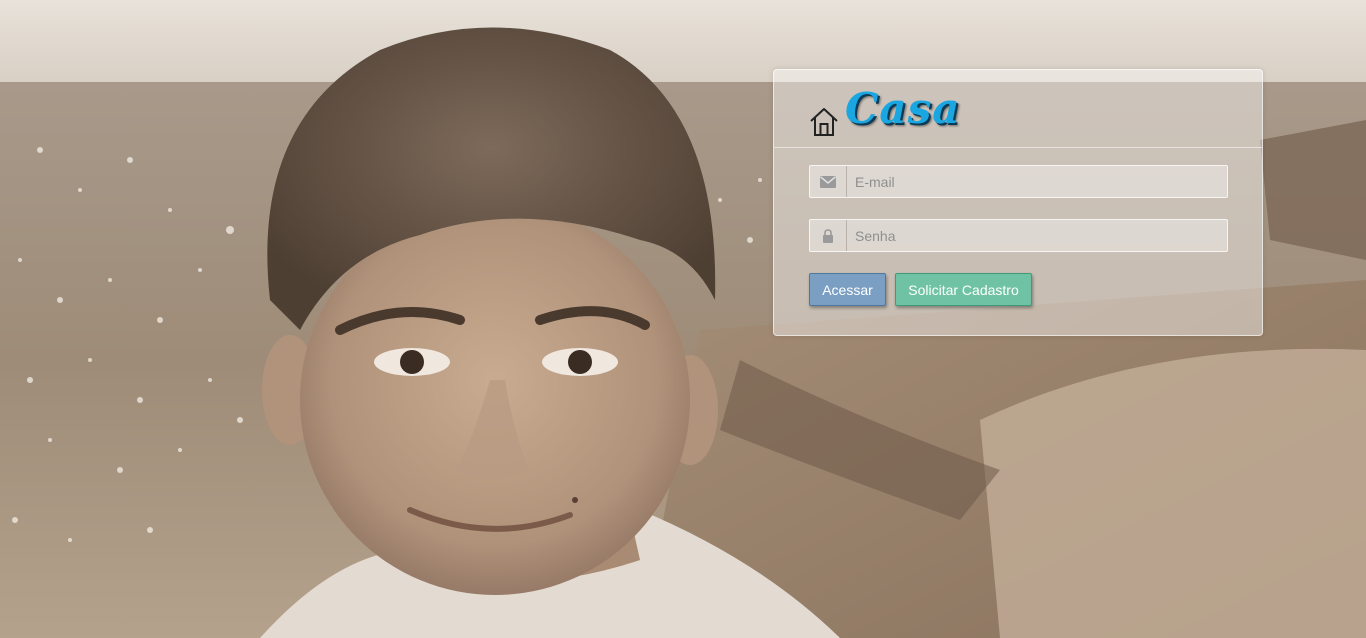 Image resolution: width=1366 pixels, height=638 pixels. What do you see at coordinates (1036, 235) in the screenshot?
I see `password-input` at bounding box center [1036, 235].